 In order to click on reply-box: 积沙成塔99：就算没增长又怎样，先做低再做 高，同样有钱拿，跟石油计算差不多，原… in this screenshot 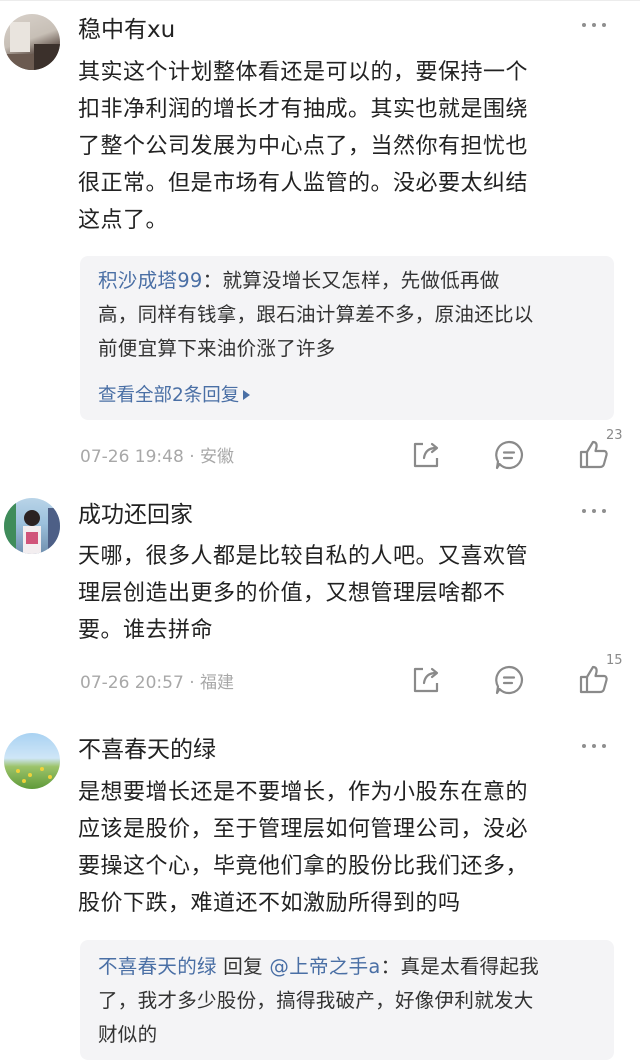, I will do `click(347, 338)`.